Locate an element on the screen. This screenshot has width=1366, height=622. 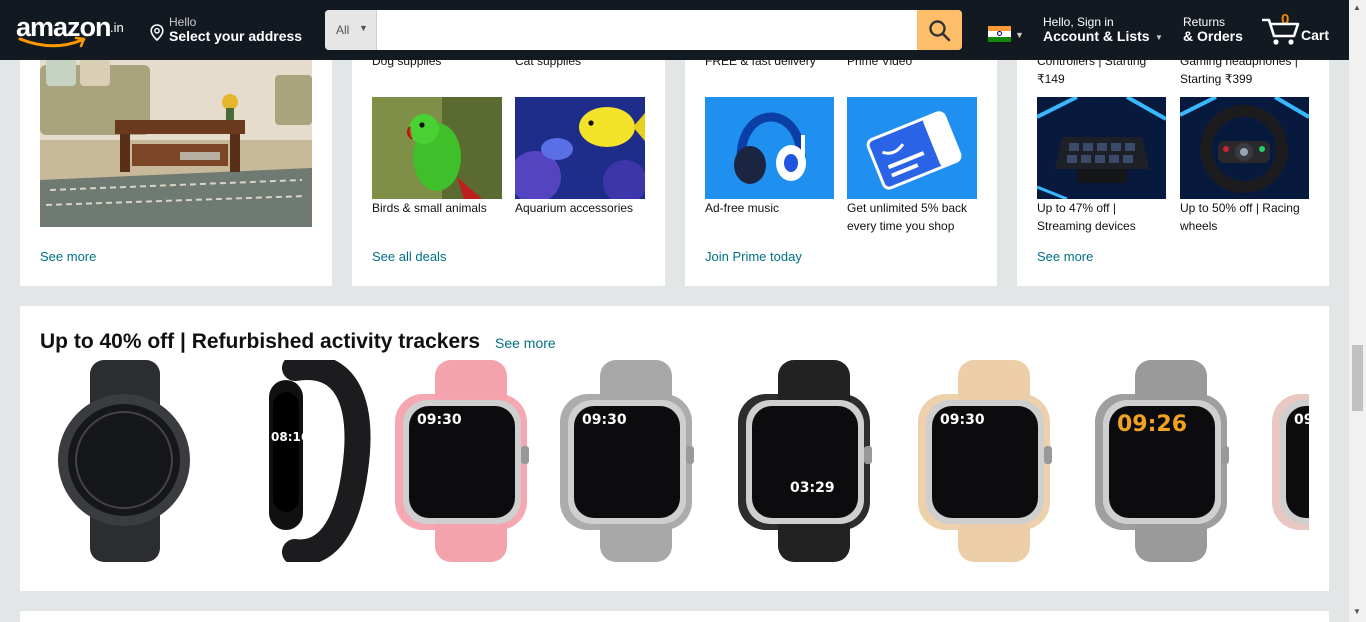
headphones-image is located at coordinates (769, 148).